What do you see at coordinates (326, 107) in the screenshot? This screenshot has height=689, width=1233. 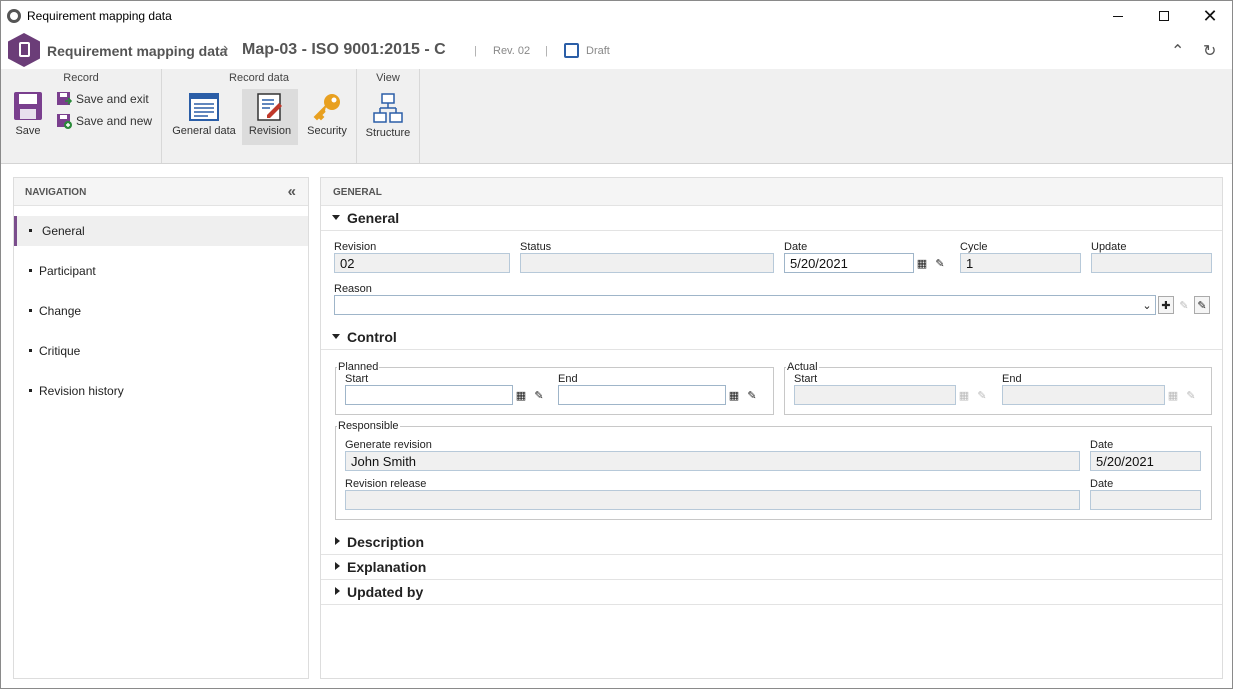 I see `key-icon` at bounding box center [326, 107].